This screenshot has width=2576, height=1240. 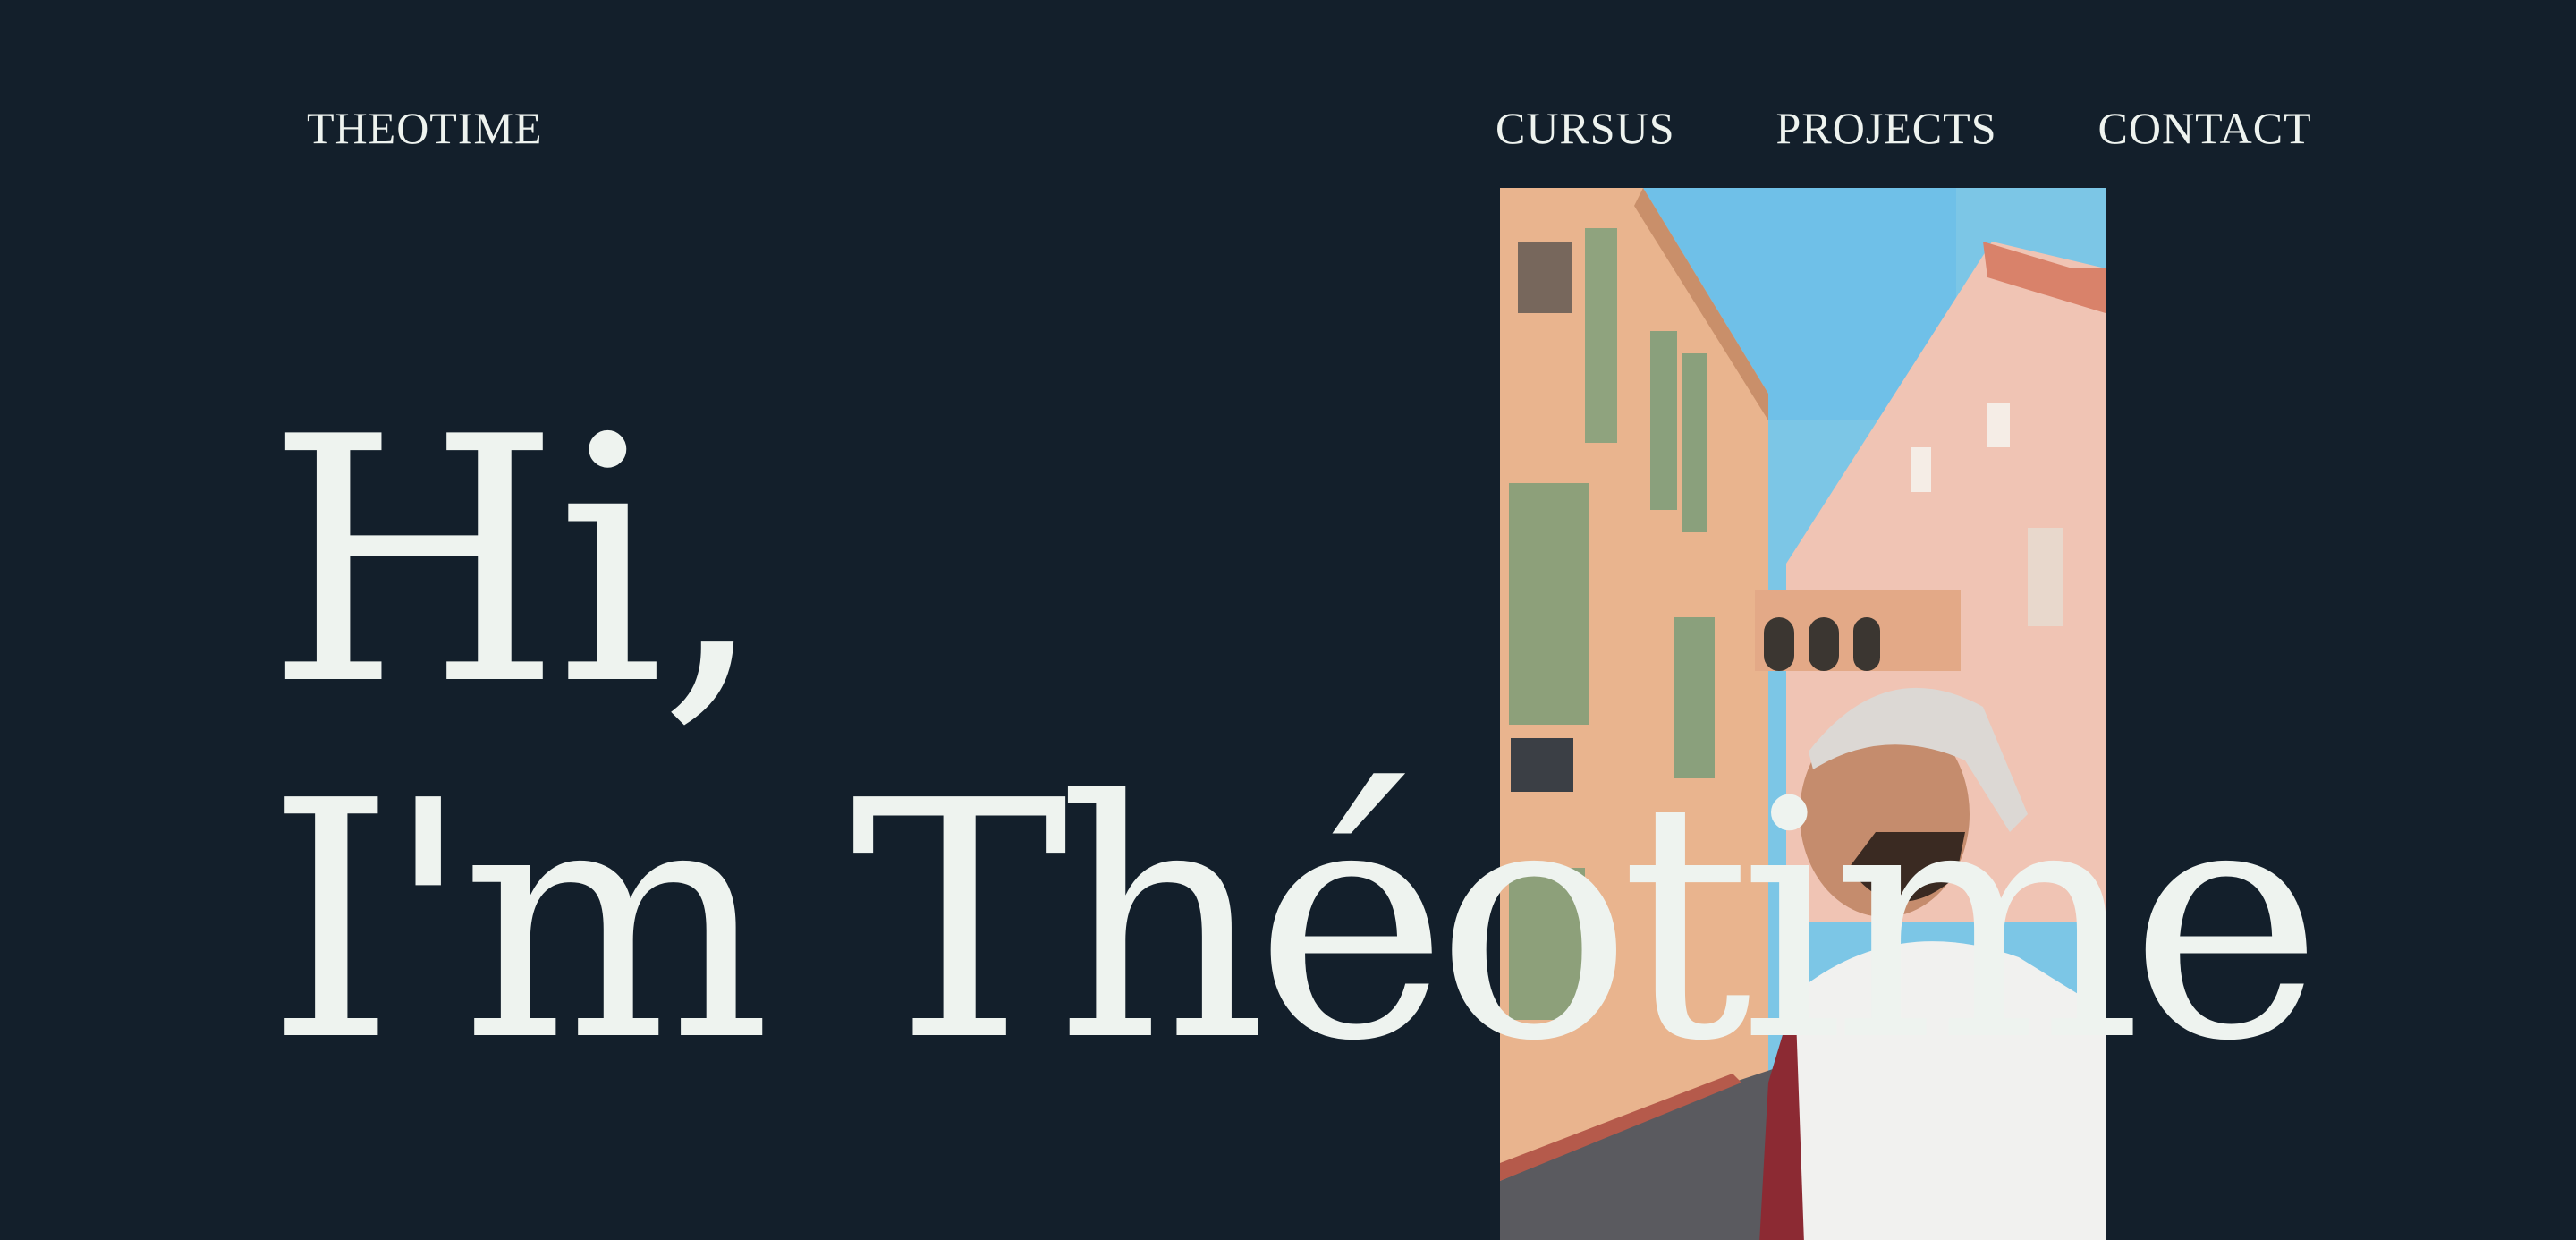 What do you see at coordinates (1886, 128) in the screenshot?
I see `nav-projects: PROJECTS` at bounding box center [1886, 128].